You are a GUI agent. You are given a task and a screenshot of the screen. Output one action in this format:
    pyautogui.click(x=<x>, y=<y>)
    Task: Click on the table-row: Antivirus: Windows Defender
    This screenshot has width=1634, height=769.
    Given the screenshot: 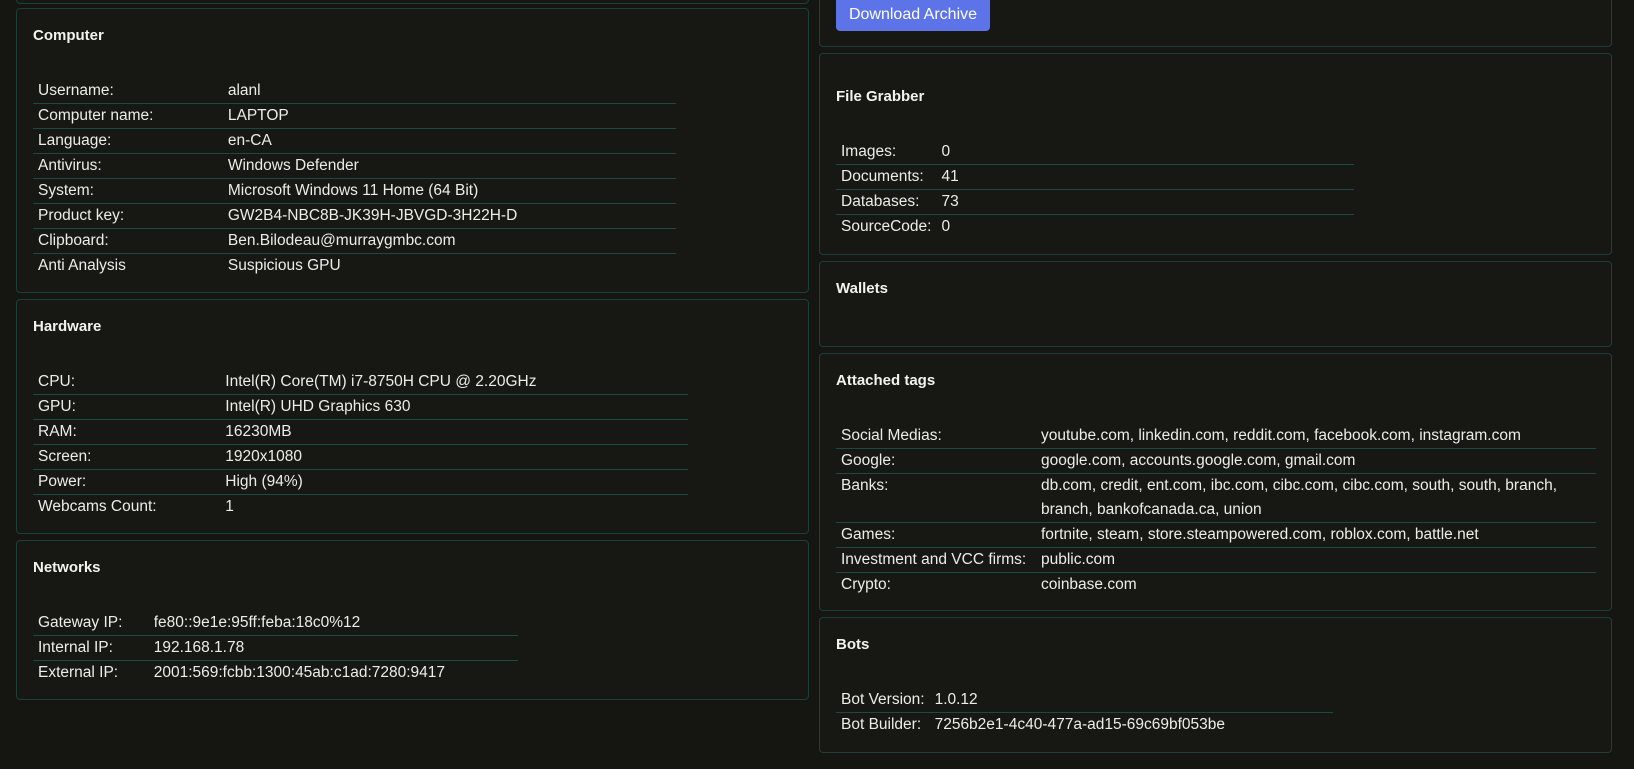 What is the action you would take?
    pyautogui.click(x=354, y=166)
    